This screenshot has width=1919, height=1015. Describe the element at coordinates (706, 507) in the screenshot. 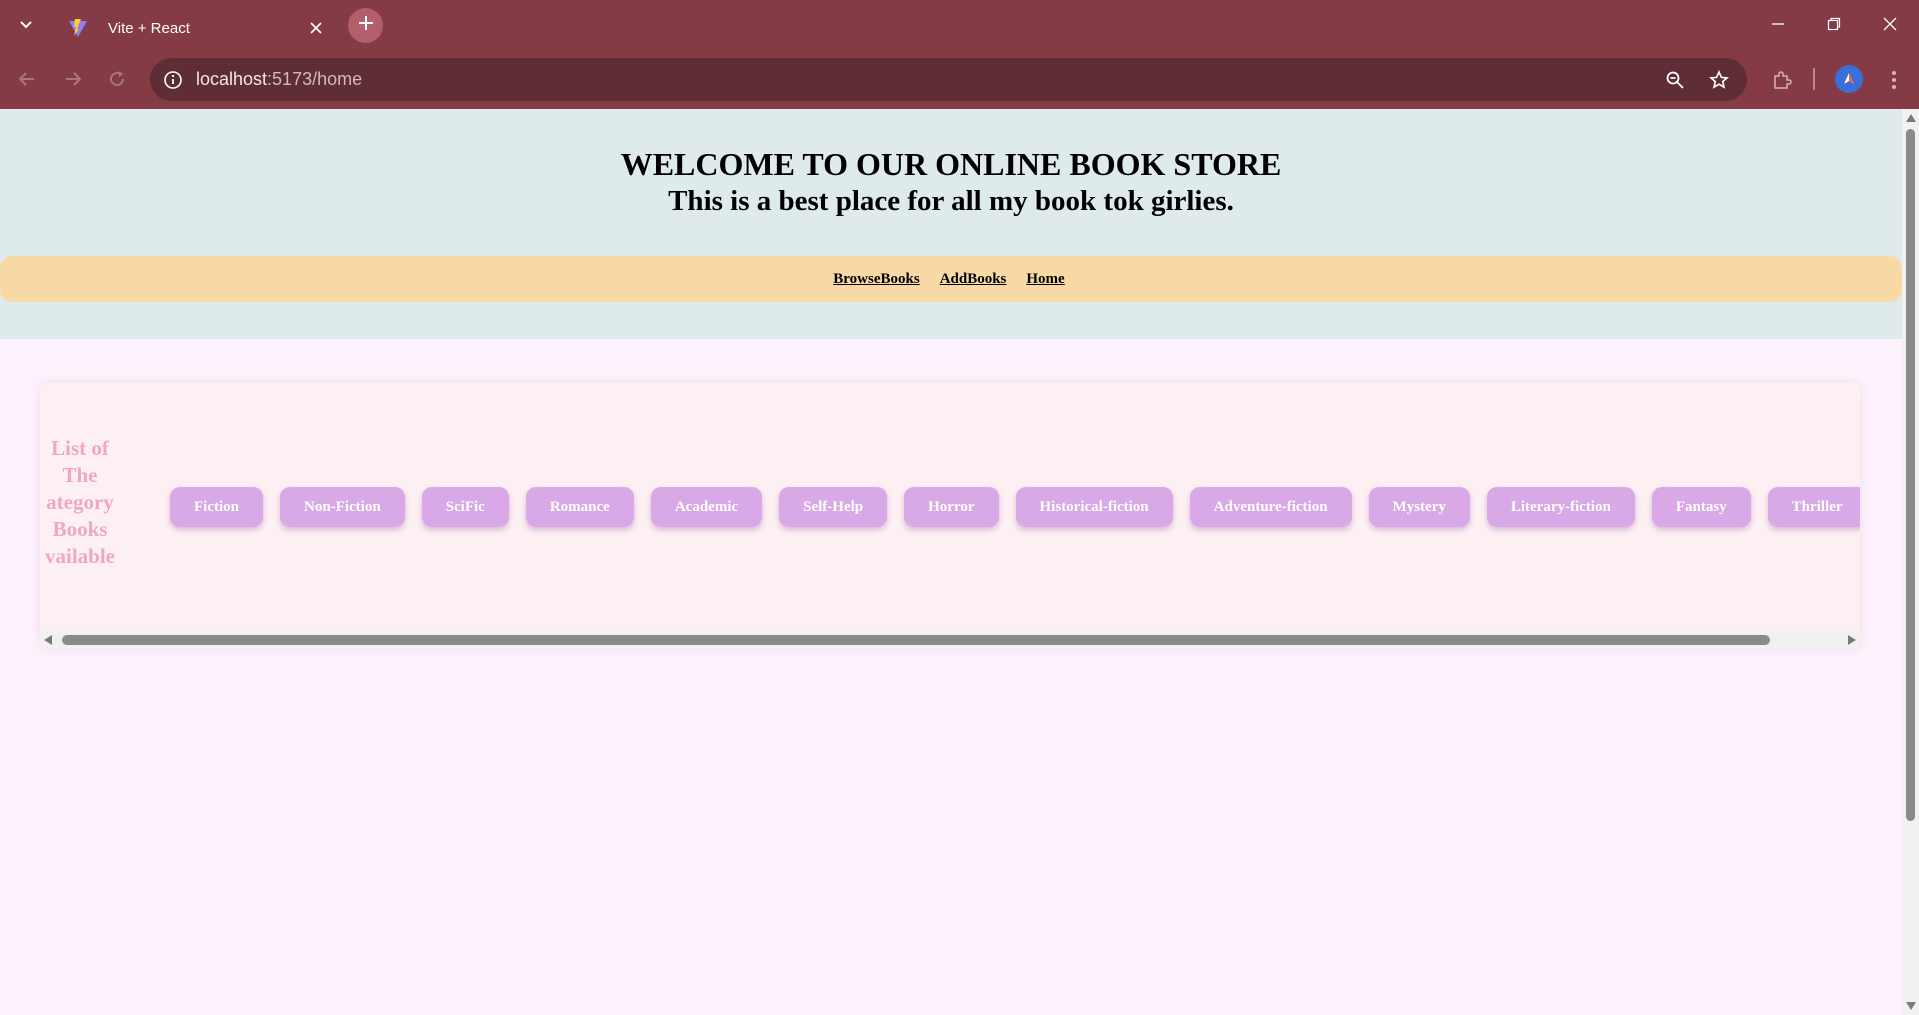

I see `category-button-academic: Academic` at that location.